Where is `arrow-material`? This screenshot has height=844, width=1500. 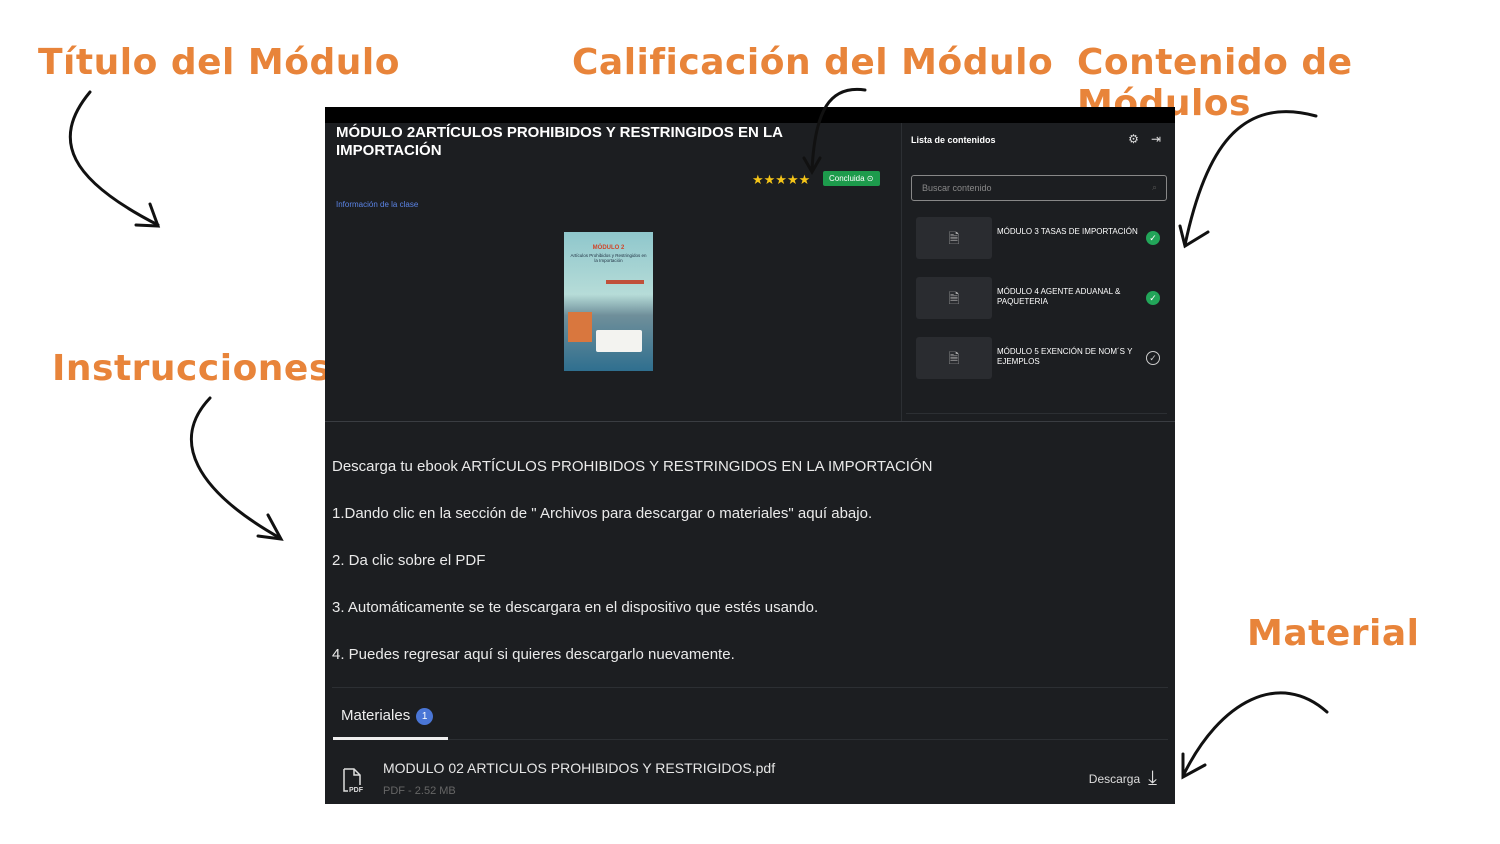 arrow-material is located at coordinates (1255, 734).